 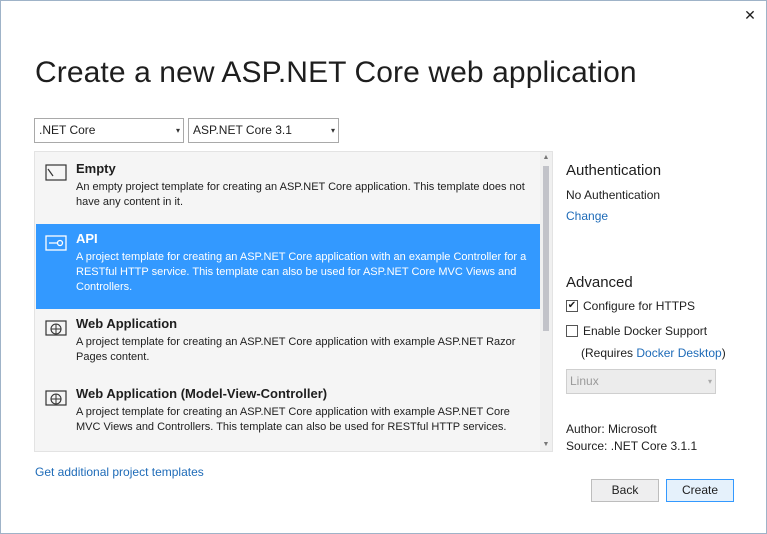 I want to click on requires-prefix: (Requires, so click(x=609, y=353).